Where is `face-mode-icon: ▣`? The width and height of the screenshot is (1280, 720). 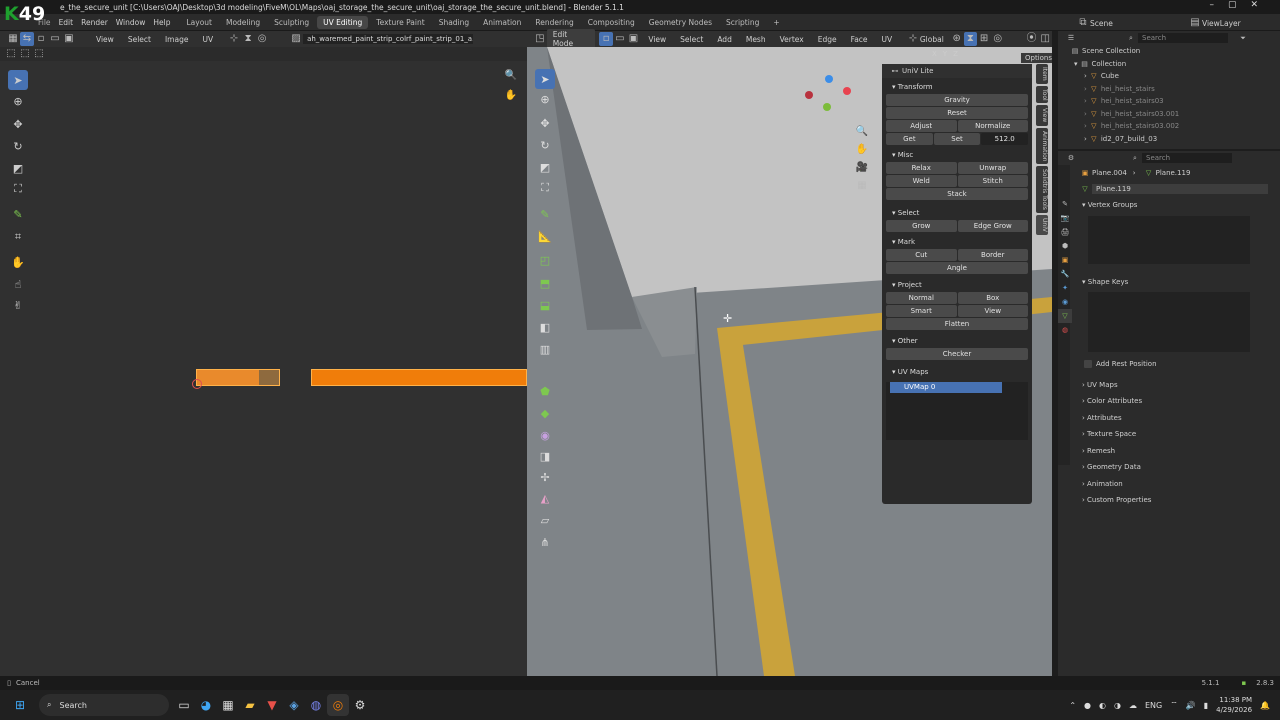 face-mode-icon: ▣ is located at coordinates (634, 39).